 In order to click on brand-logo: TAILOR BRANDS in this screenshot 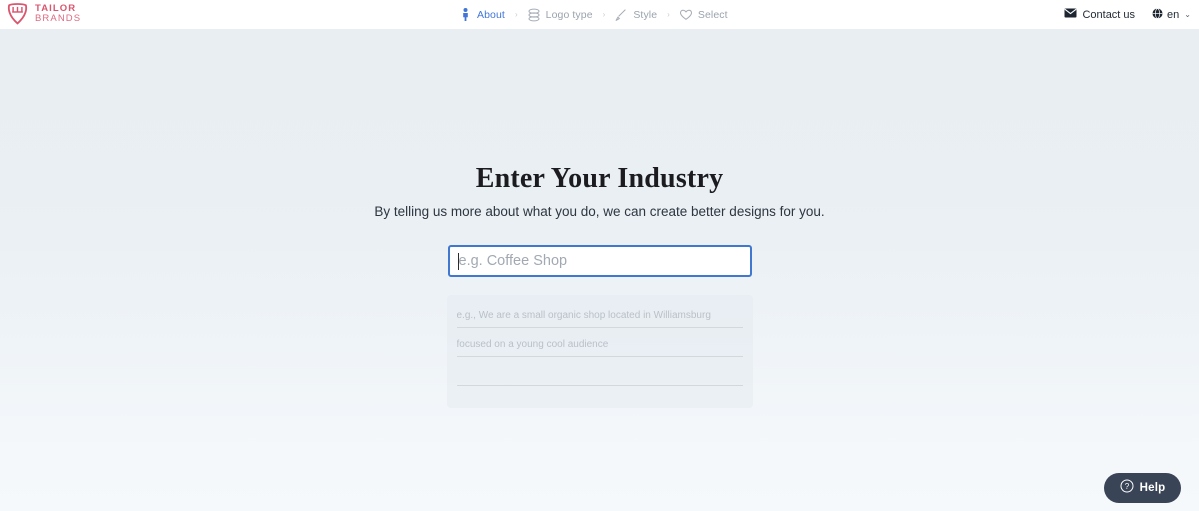, I will do `click(43, 14)`.